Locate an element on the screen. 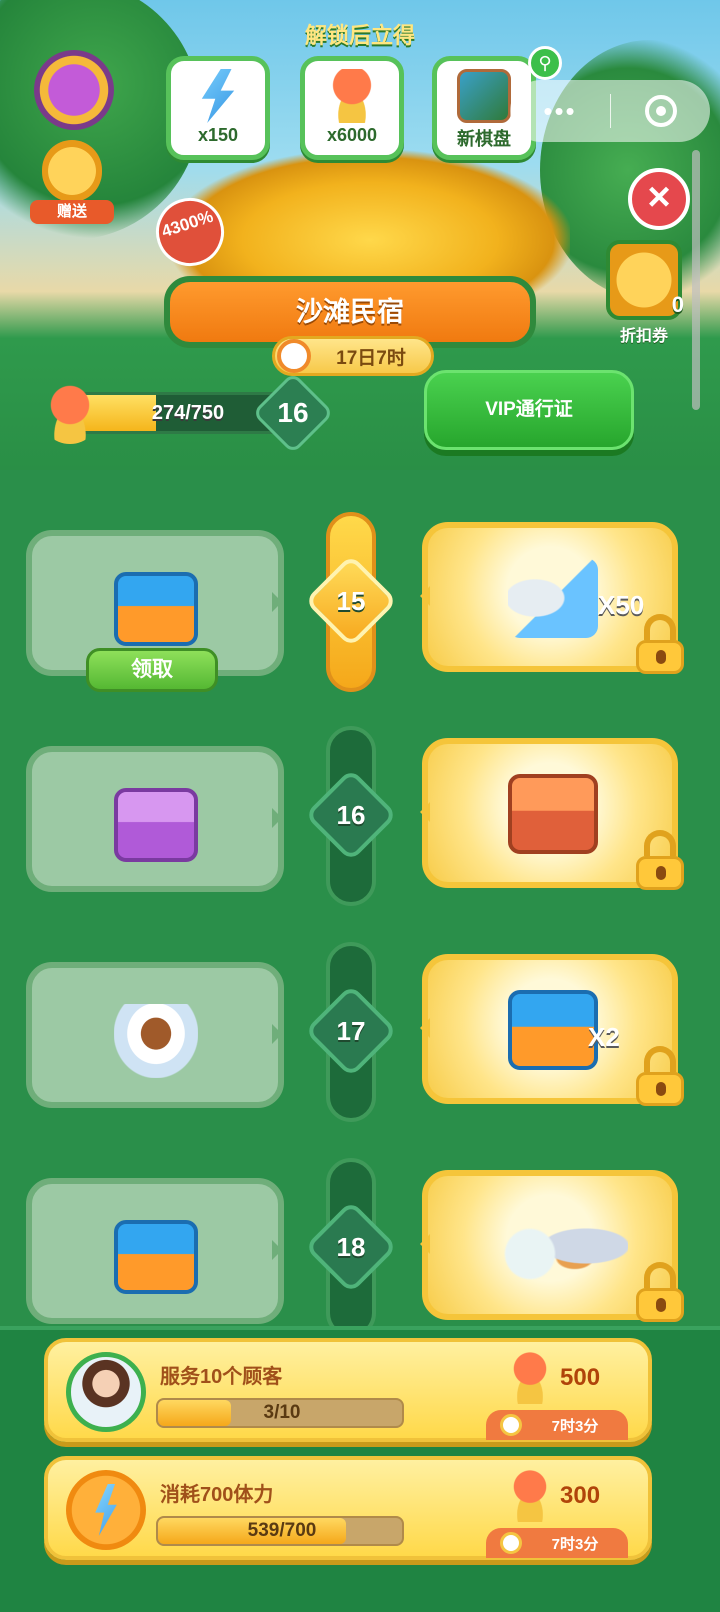  task-progress-text: 539/700 is located at coordinates (282, 1530).